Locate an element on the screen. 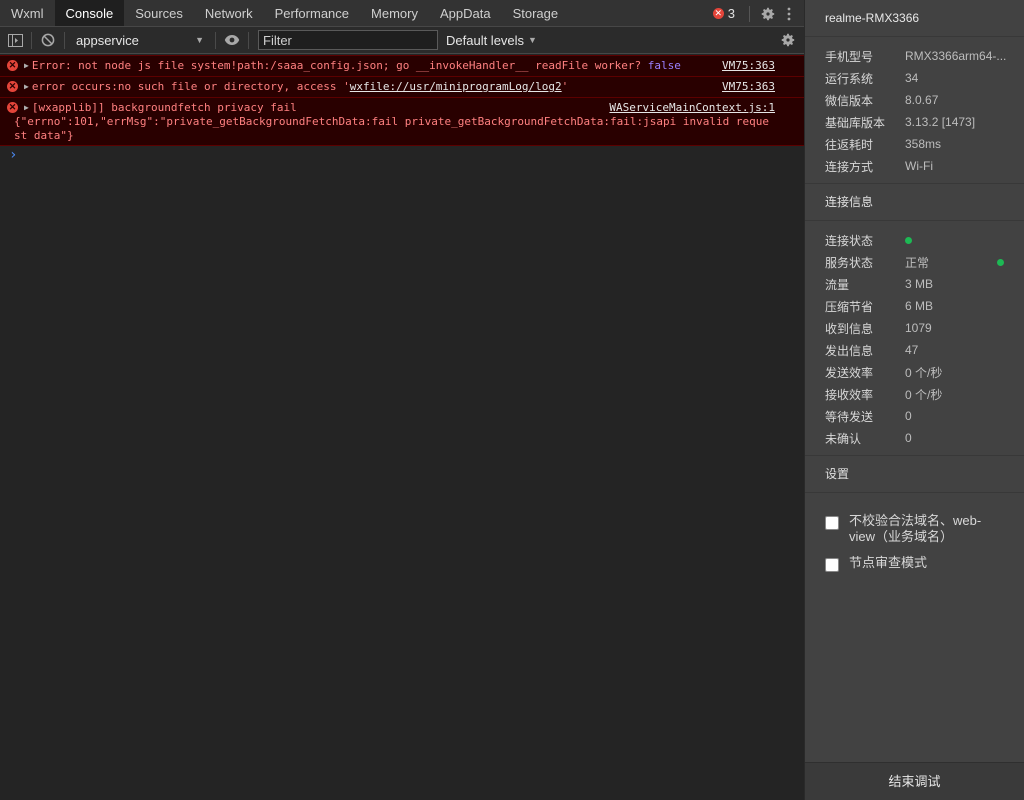  message-file-link: wxfile://usr/miniprogramLog/log2 is located at coordinates (456, 86).